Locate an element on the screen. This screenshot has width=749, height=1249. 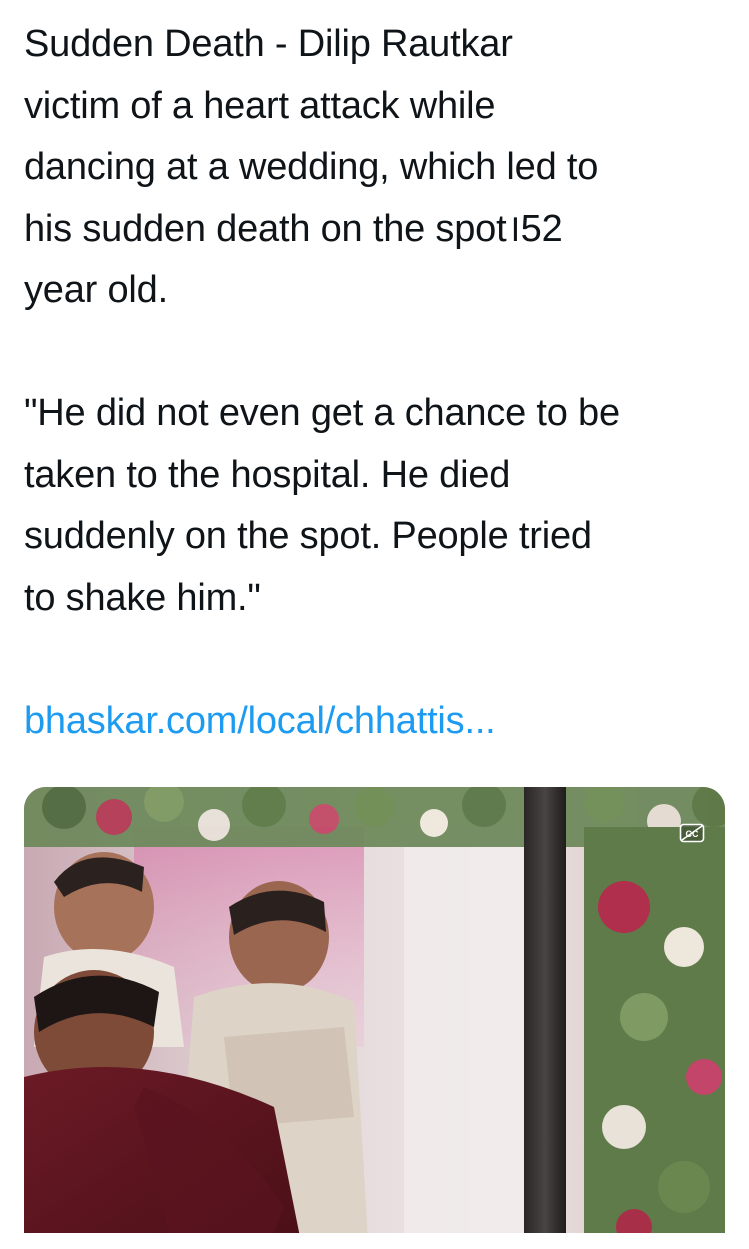
svg-text: CC is located at coordinates (692, 834).